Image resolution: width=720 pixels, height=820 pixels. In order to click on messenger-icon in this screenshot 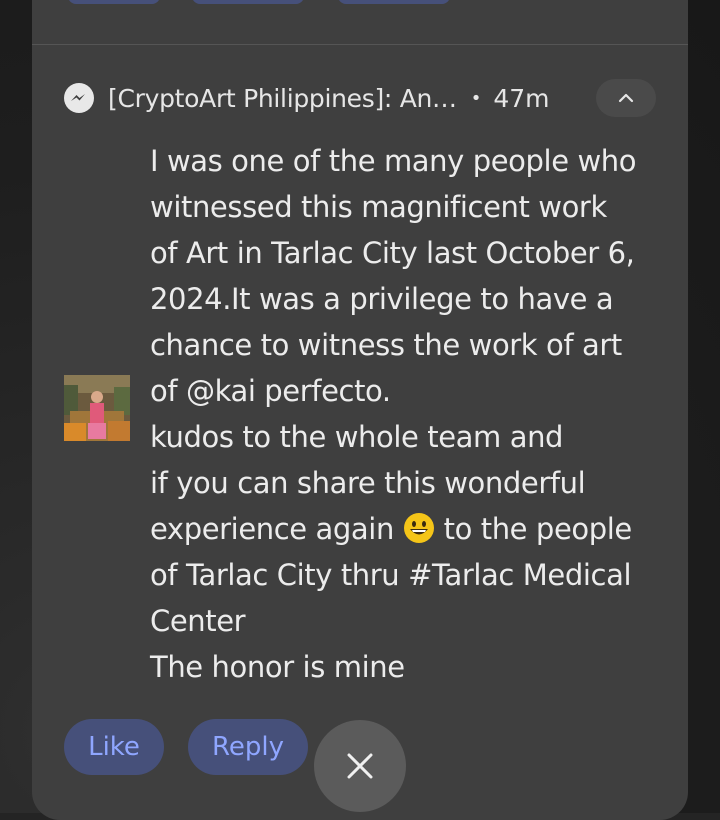, I will do `click(79, 98)`.